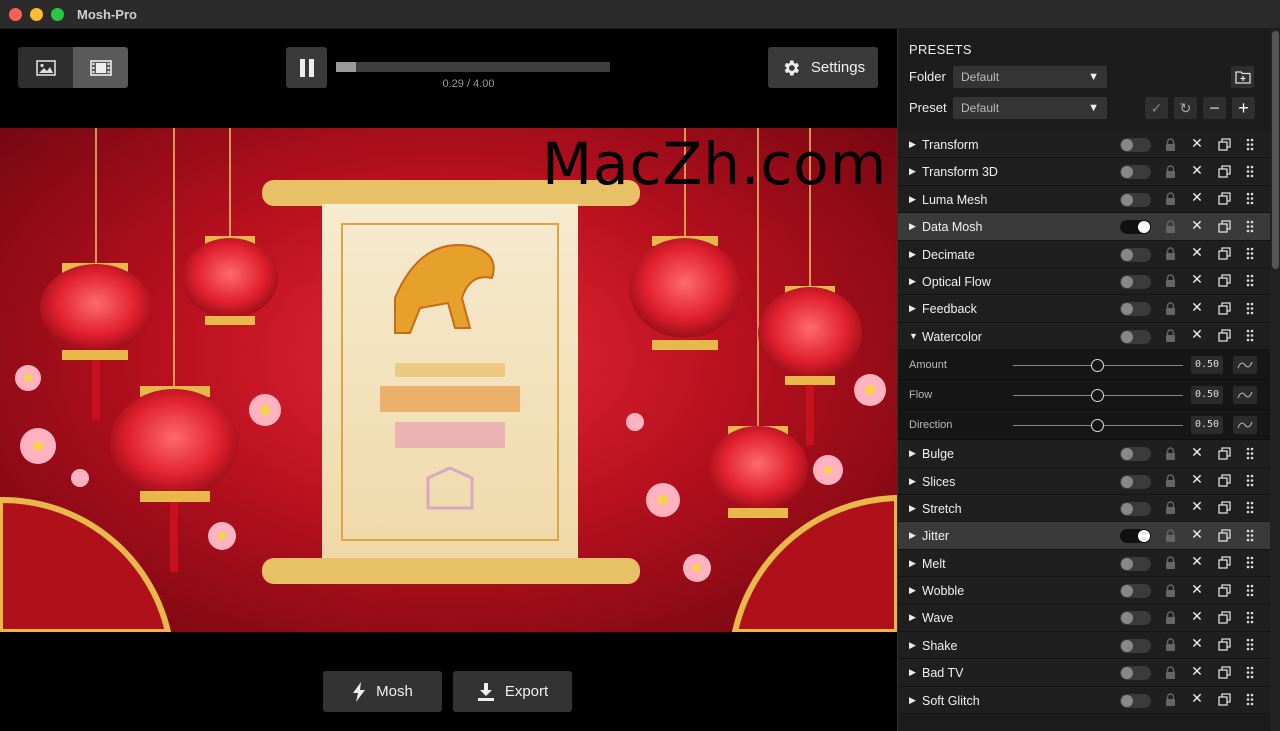  I want to click on effect-row-transform: ▶ Transform ✕, so click(1084, 145).